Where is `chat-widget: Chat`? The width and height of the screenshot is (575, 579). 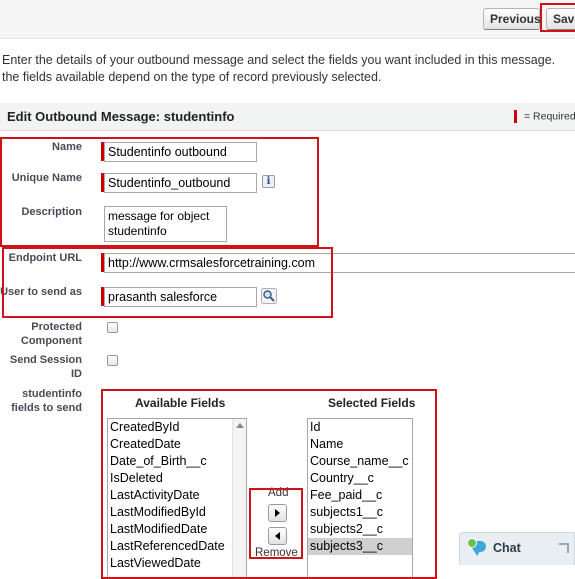
chat-widget: Chat is located at coordinates (517, 548).